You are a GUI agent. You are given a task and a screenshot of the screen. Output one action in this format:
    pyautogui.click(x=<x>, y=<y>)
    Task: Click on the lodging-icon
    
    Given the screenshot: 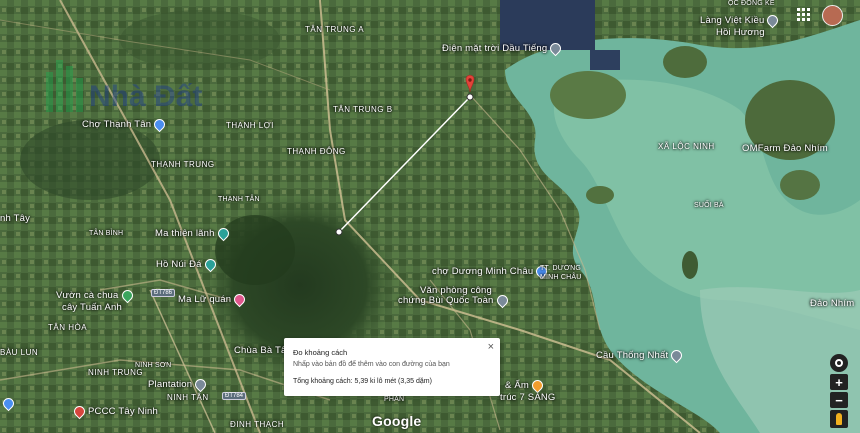 What is the action you would take?
    pyautogui.click(x=239, y=299)
    